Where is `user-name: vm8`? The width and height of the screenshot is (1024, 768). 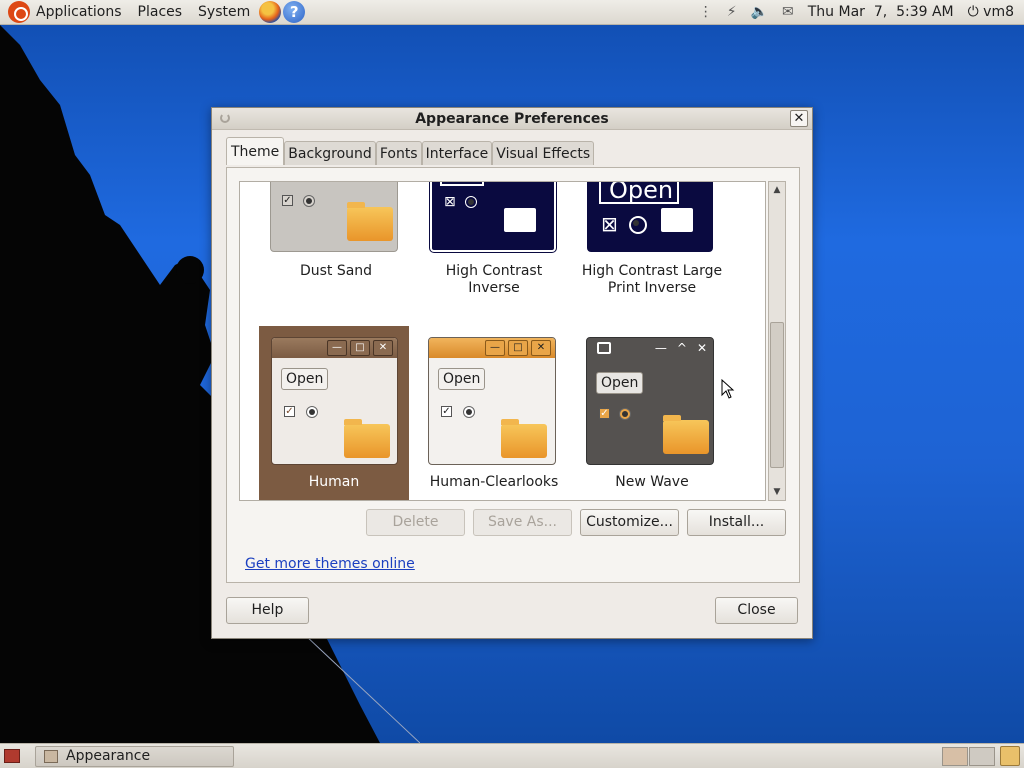
user-name: vm8 is located at coordinates (998, 12).